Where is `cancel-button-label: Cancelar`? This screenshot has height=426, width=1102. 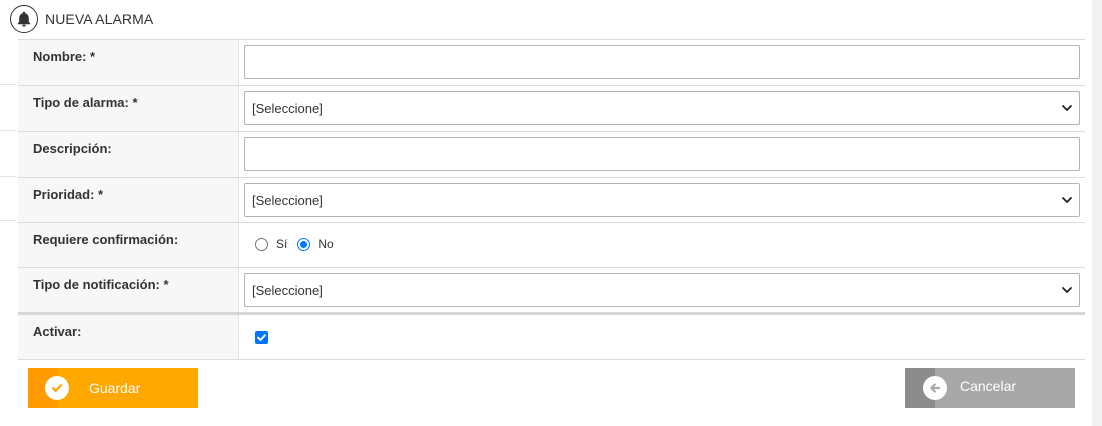 cancel-button-label: Cancelar is located at coordinates (988, 386).